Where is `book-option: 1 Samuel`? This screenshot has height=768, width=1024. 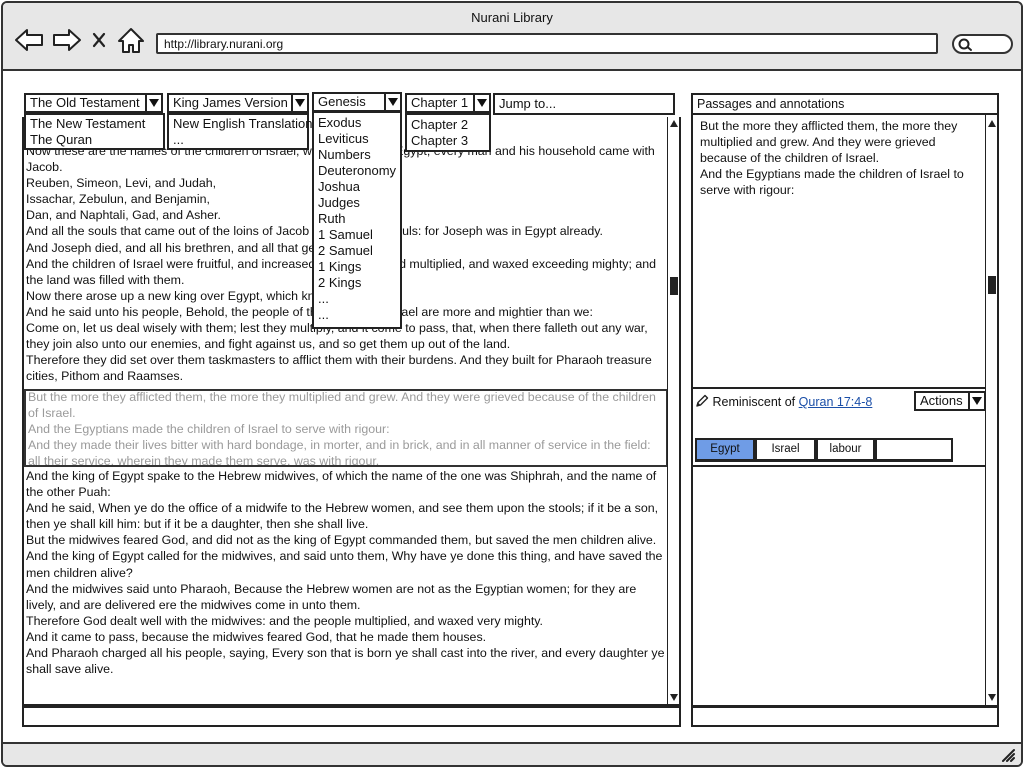
book-option: 1 Samuel is located at coordinates (357, 235).